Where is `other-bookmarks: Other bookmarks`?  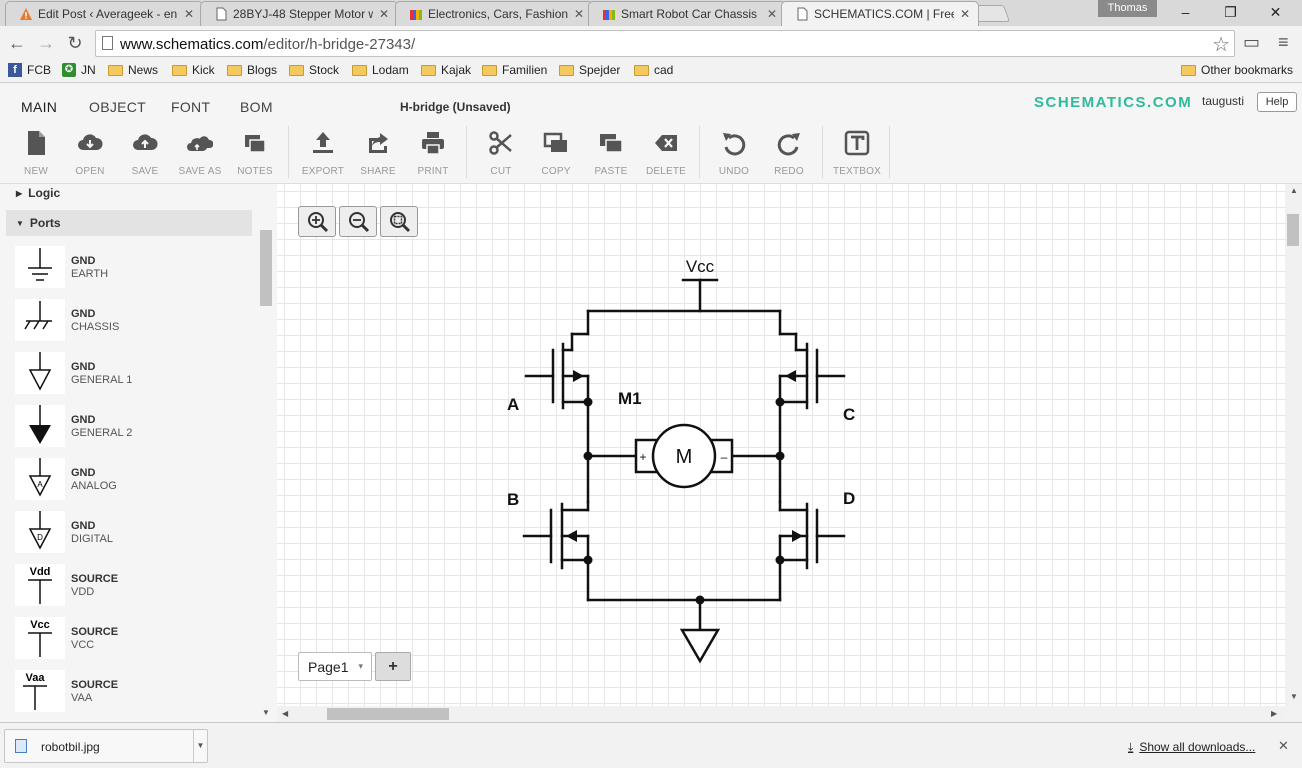 other-bookmarks: Other bookmarks is located at coordinates (1237, 70).